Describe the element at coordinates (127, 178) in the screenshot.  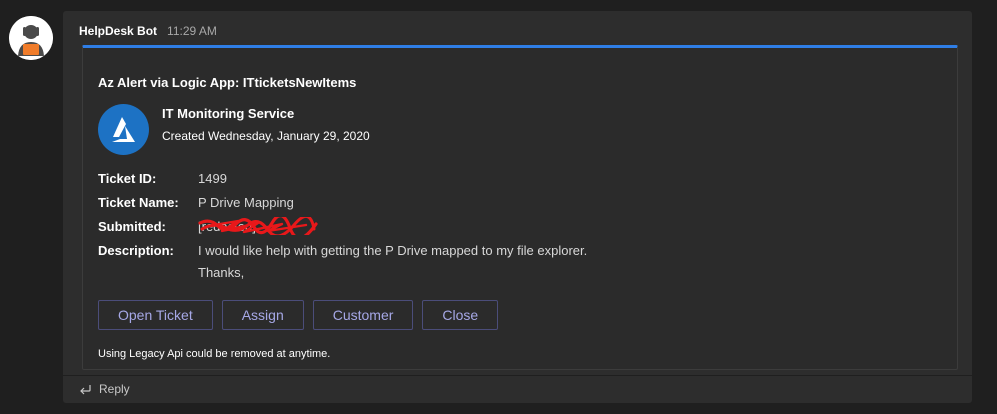
I see `fact-label: Ticket ID:` at that location.